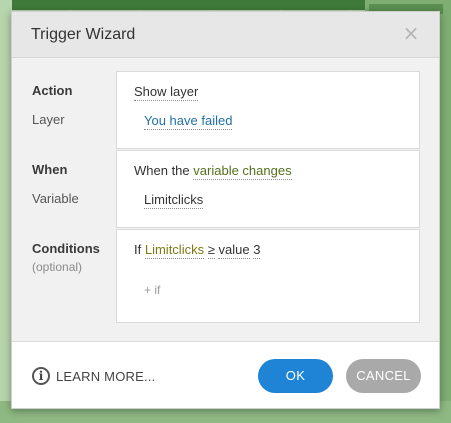  I want to click on action-select: Show layer, so click(166, 92).